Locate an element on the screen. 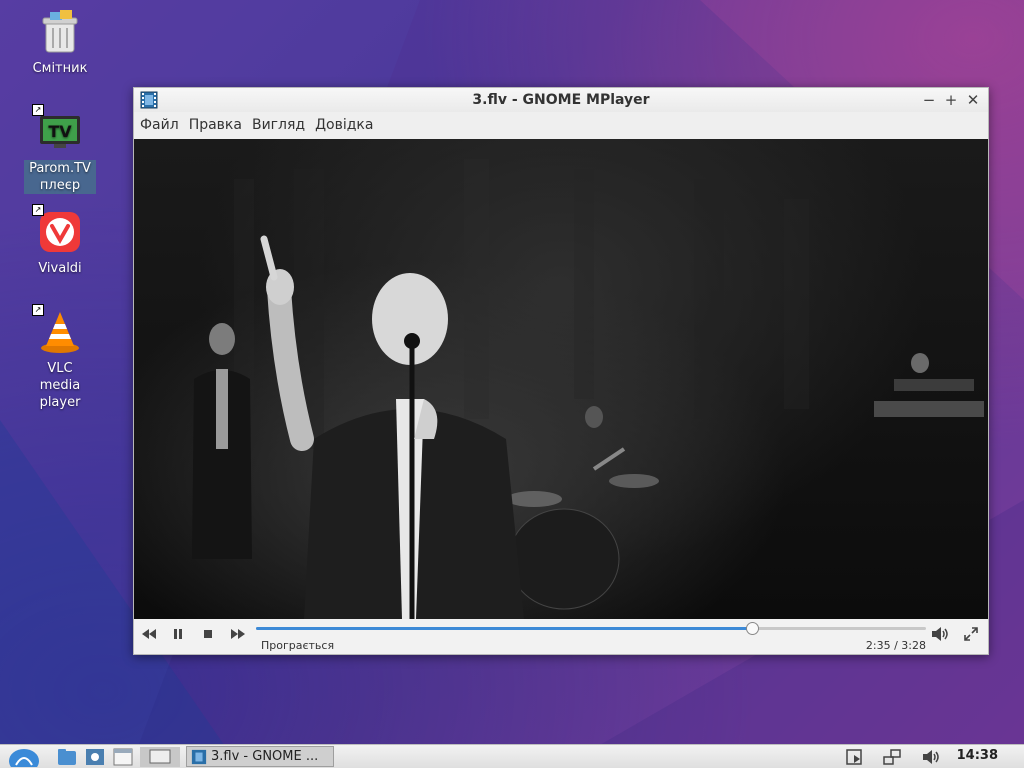 Image resolution: width=1024 pixels, height=768 pixels. menu-help: Довідка is located at coordinates (344, 125).